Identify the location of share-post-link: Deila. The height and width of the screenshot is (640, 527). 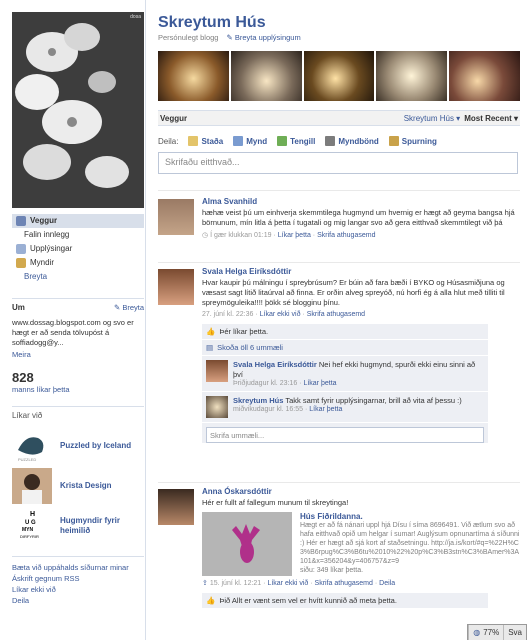
(387, 583).